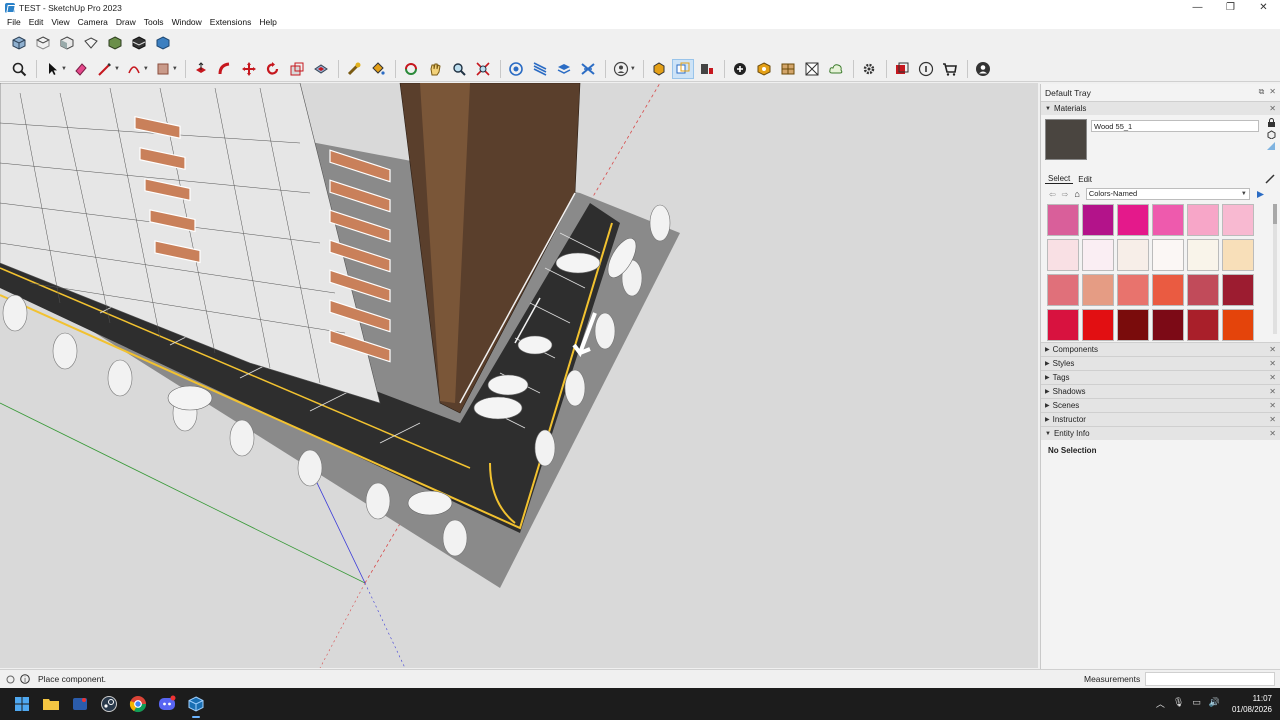  Describe the element at coordinates (51, 704) in the screenshot. I see `file-explorer-icon` at that location.